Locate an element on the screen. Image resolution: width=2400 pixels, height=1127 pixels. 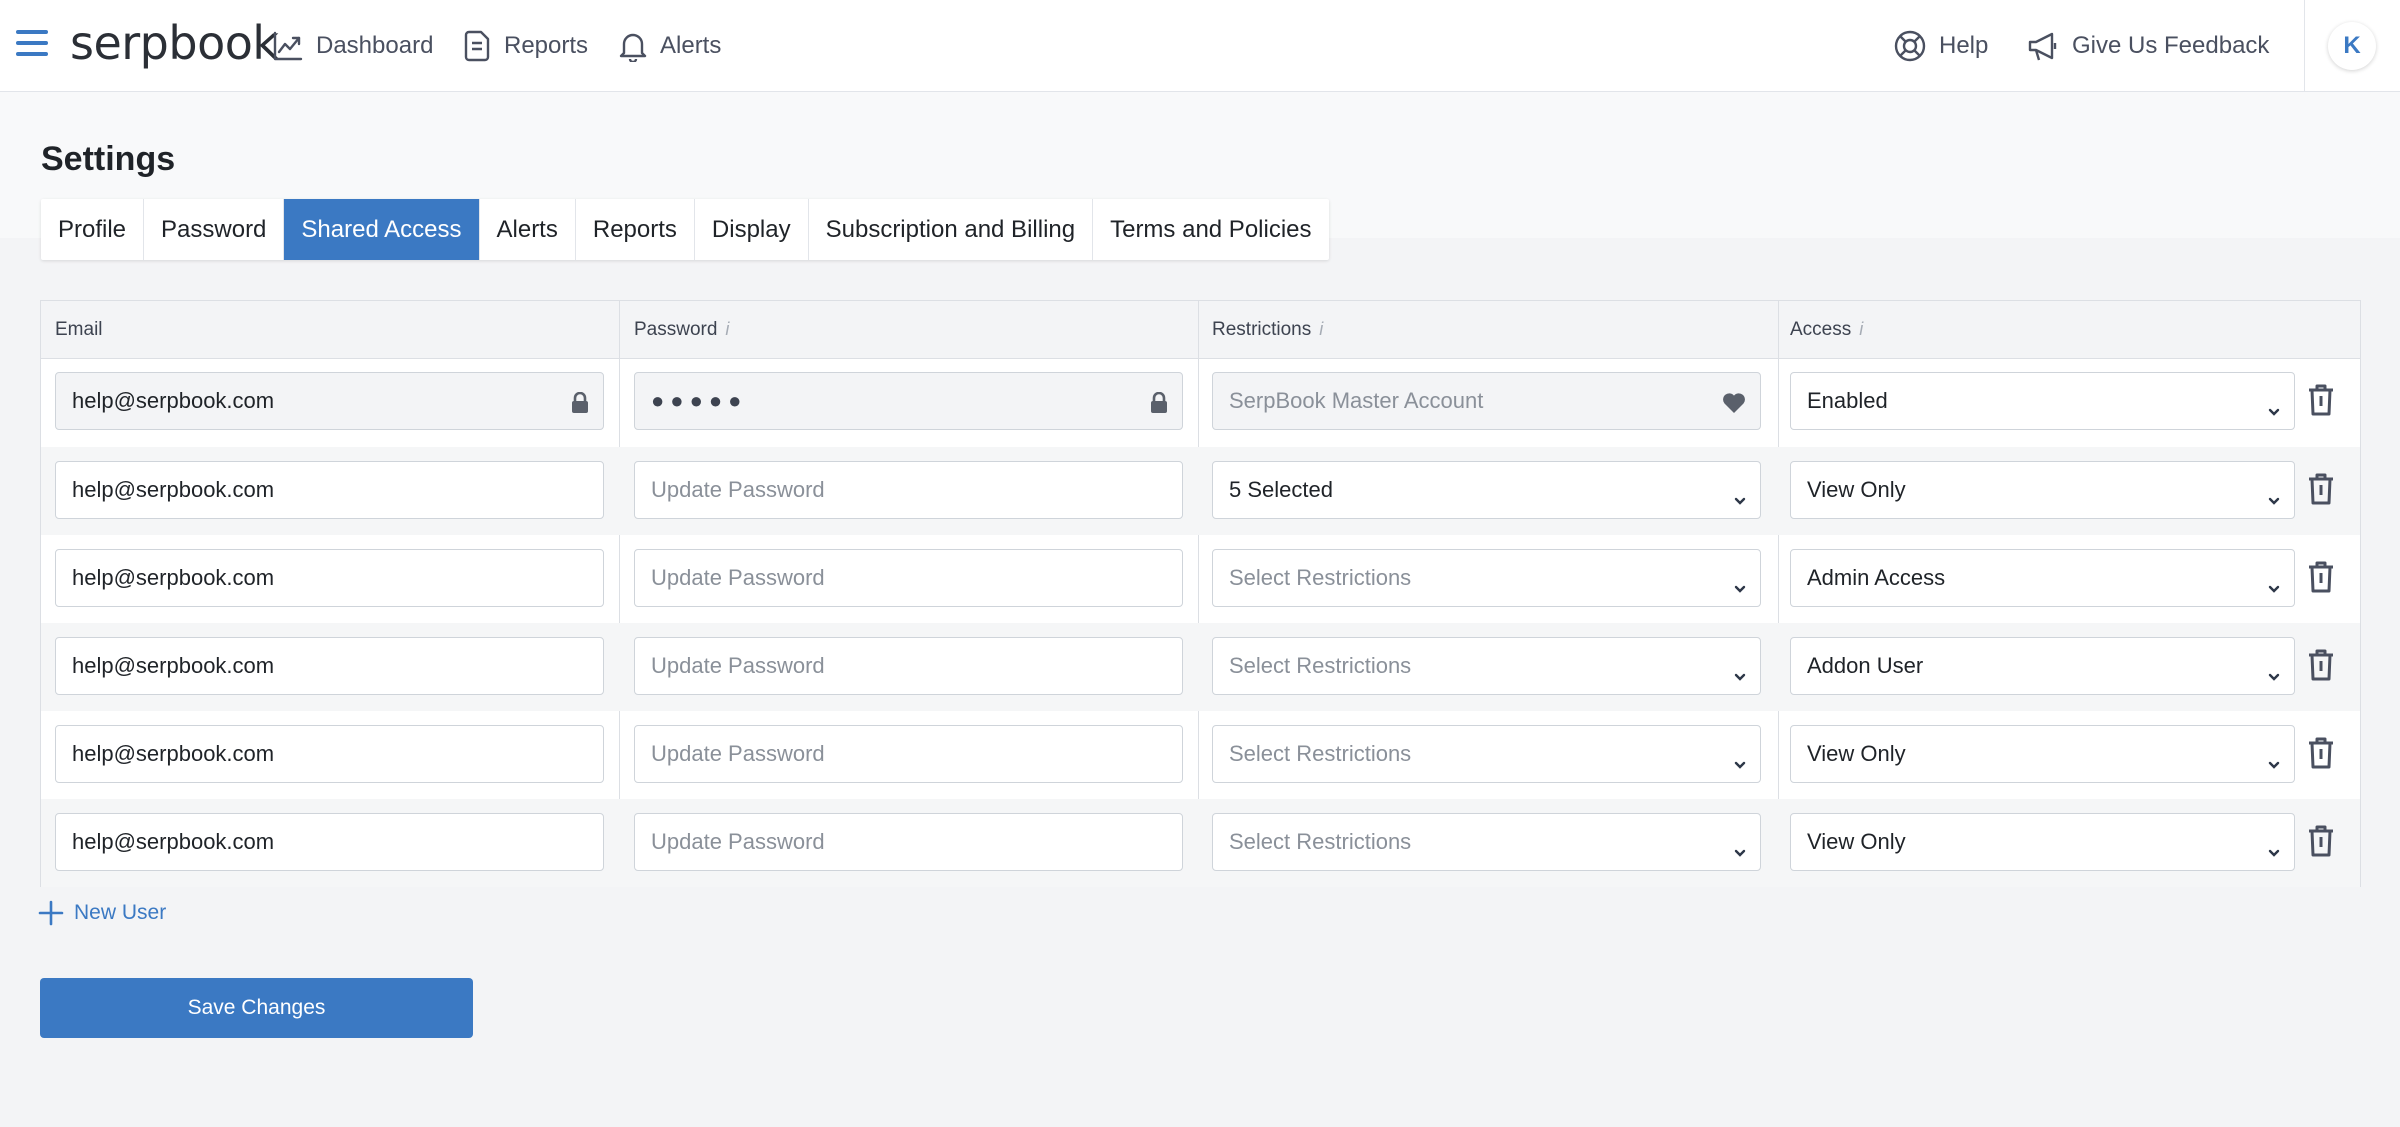
header-access: Access i is located at coordinates (1826, 329).